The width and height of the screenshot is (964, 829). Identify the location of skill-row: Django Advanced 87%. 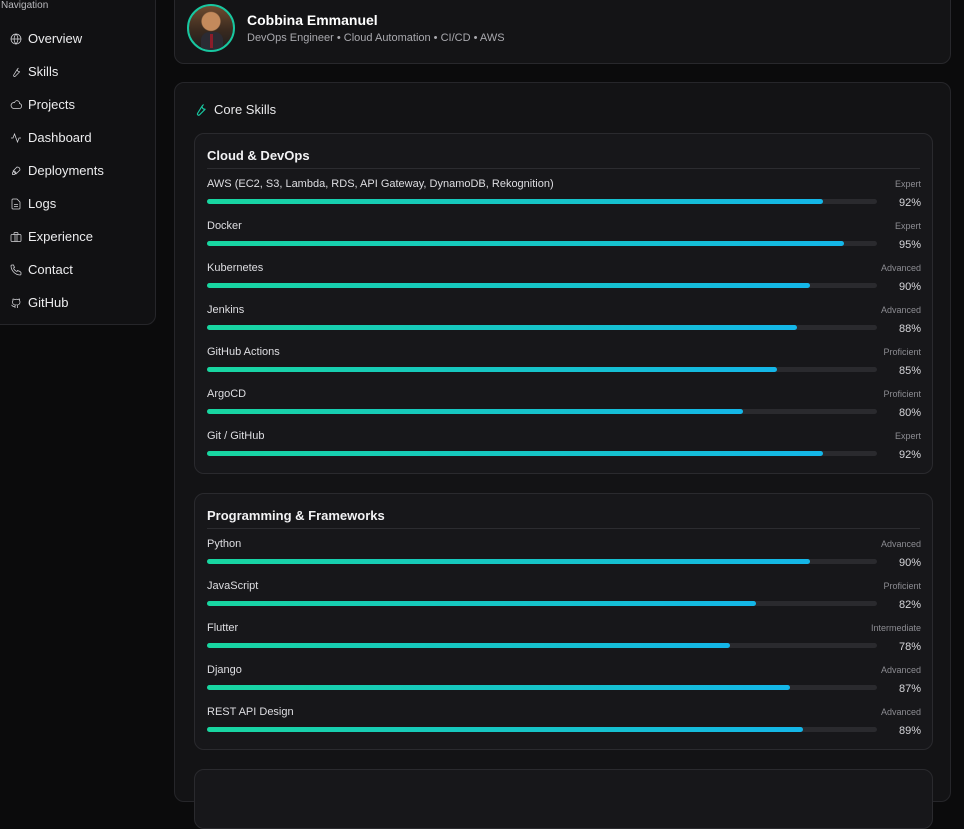
(564, 683).